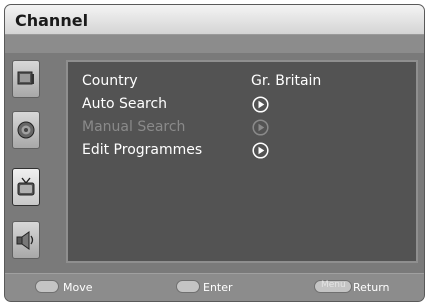  I want to click on enter-hint: Enter, so click(218, 287).